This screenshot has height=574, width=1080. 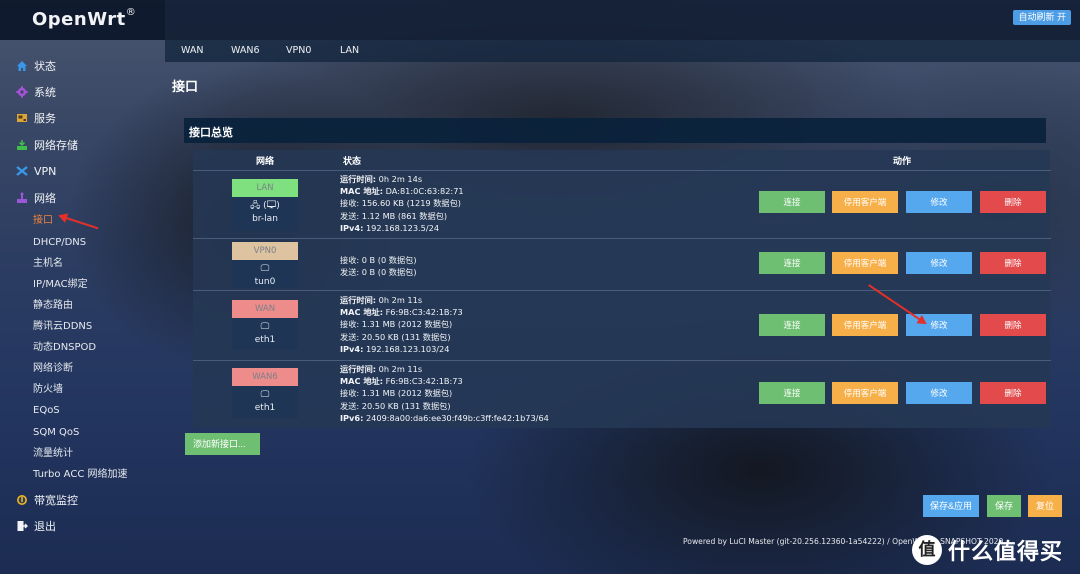 I want to click on sidebar-item-system: 系统, so click(x=36, y=92).